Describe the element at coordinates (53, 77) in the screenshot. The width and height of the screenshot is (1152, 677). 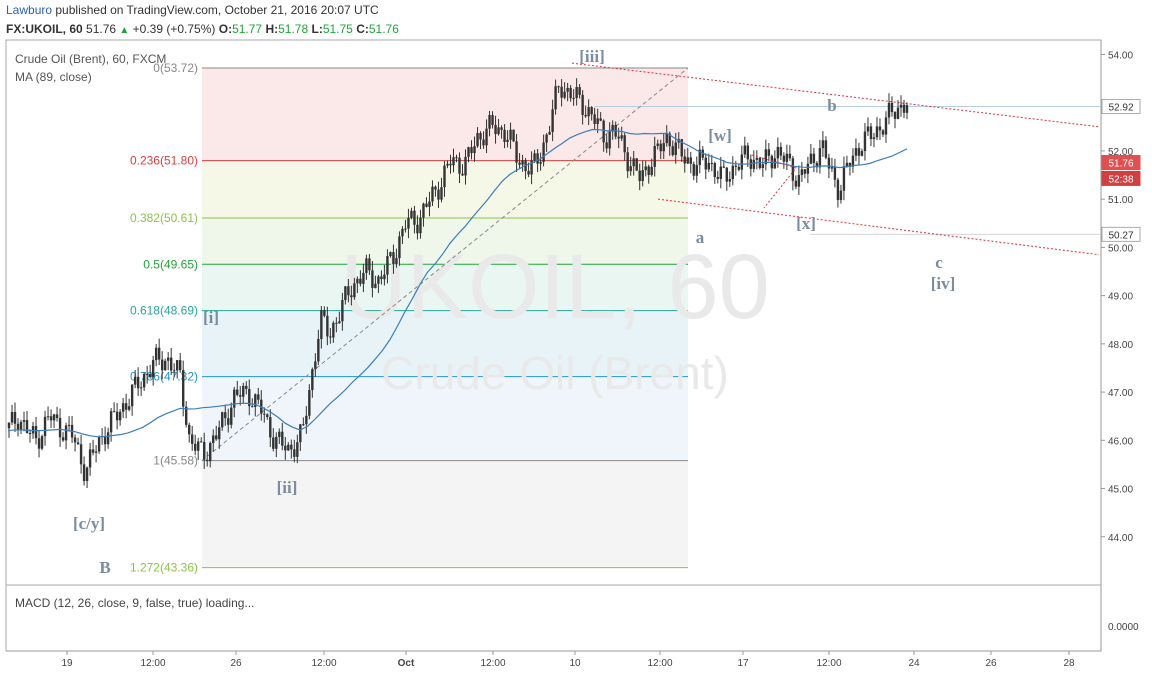
I see `ma-legend: MA (89, close)` at that location.